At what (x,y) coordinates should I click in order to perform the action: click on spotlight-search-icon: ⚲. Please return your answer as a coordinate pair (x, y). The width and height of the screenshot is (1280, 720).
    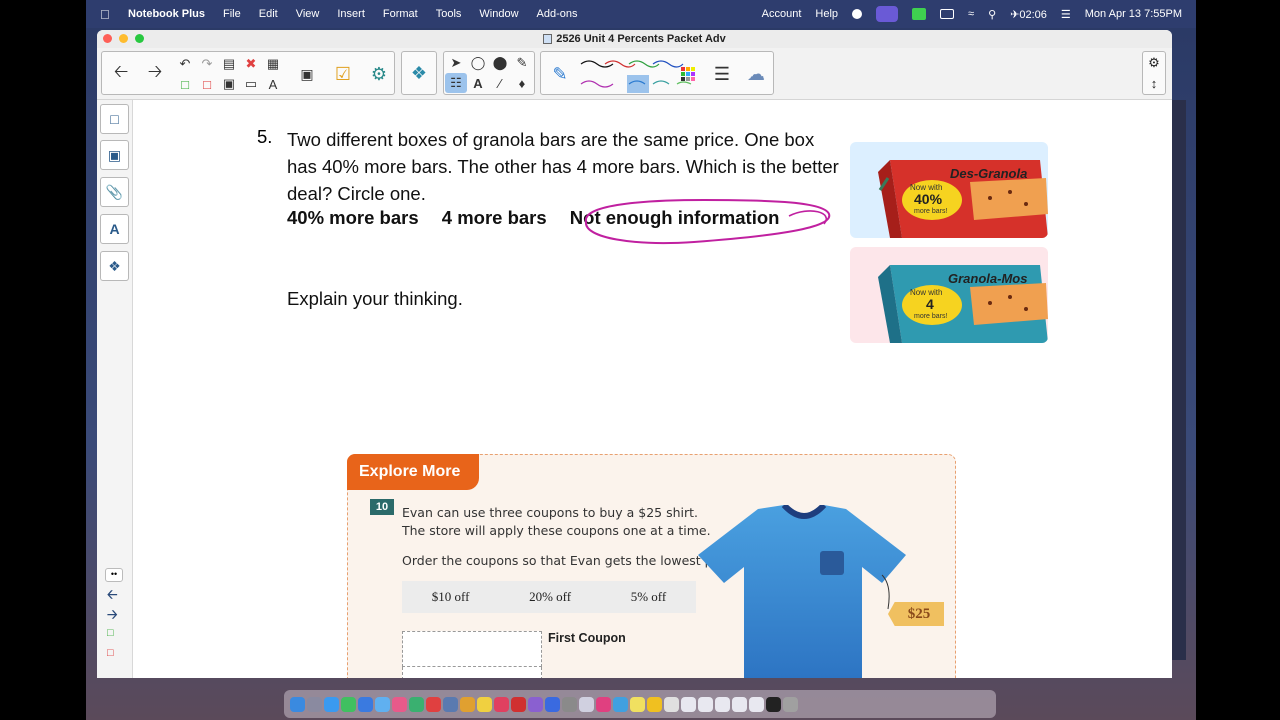
    Looking at the image, I should click on (992, 14).